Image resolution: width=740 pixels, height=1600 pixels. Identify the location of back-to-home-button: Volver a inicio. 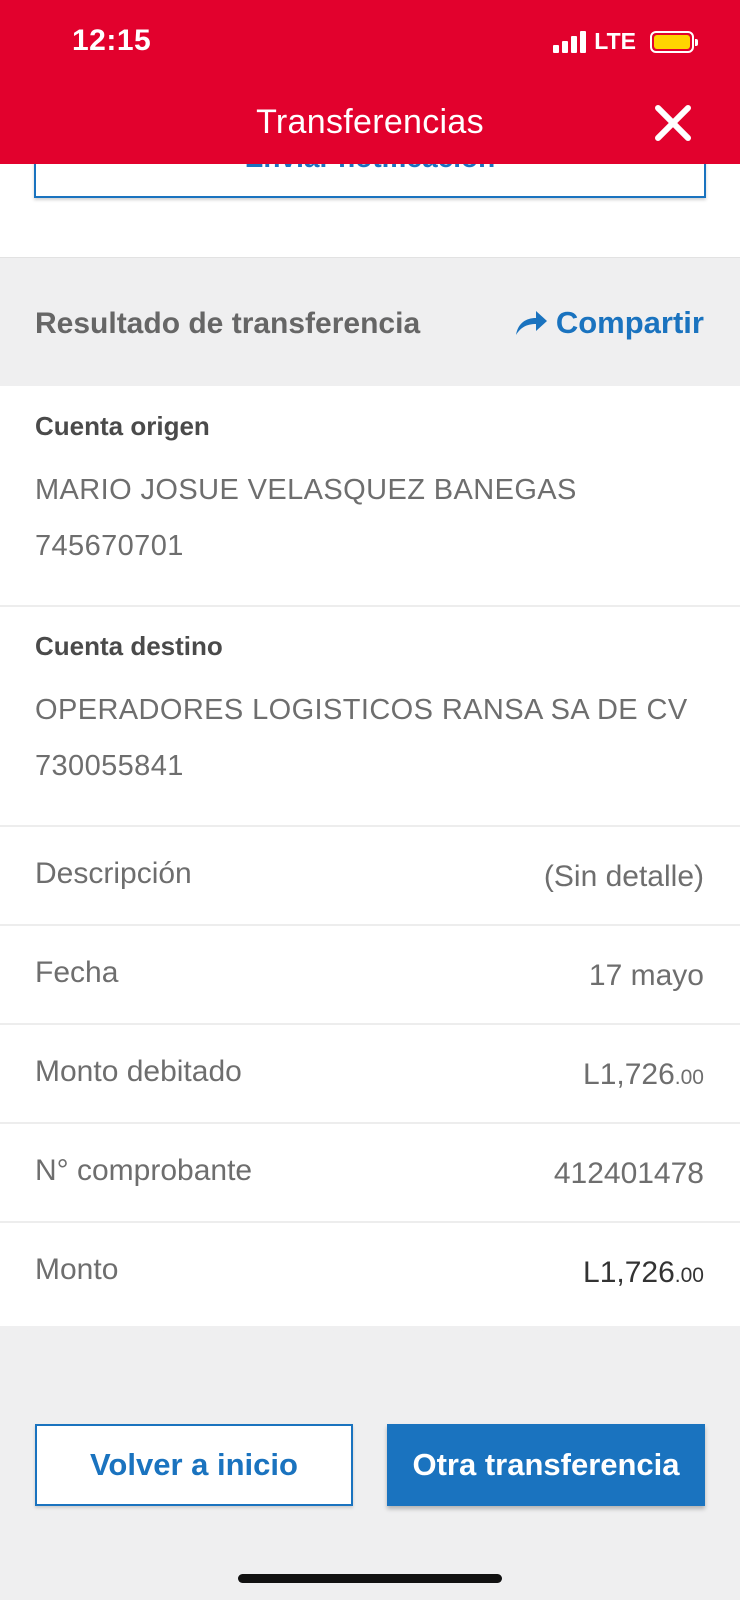
(194, 1465).